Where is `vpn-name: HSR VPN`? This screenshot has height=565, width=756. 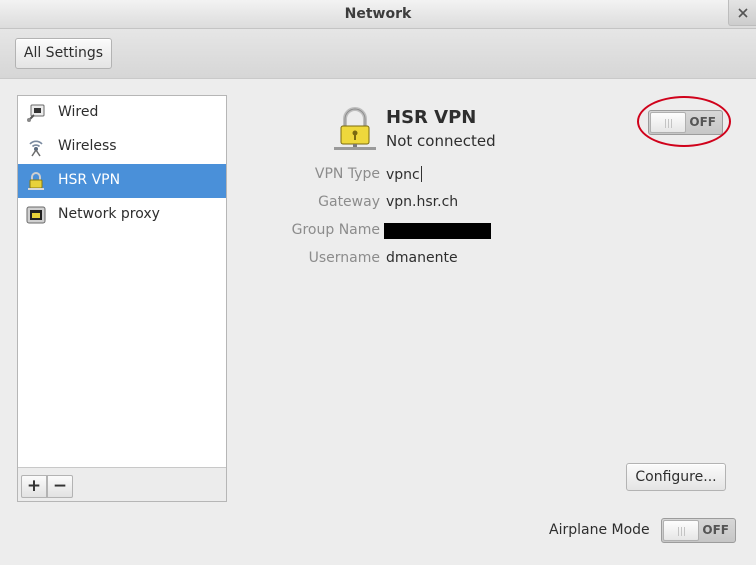
vpn-name: HSR VPN is located at coordinates (431, 117).